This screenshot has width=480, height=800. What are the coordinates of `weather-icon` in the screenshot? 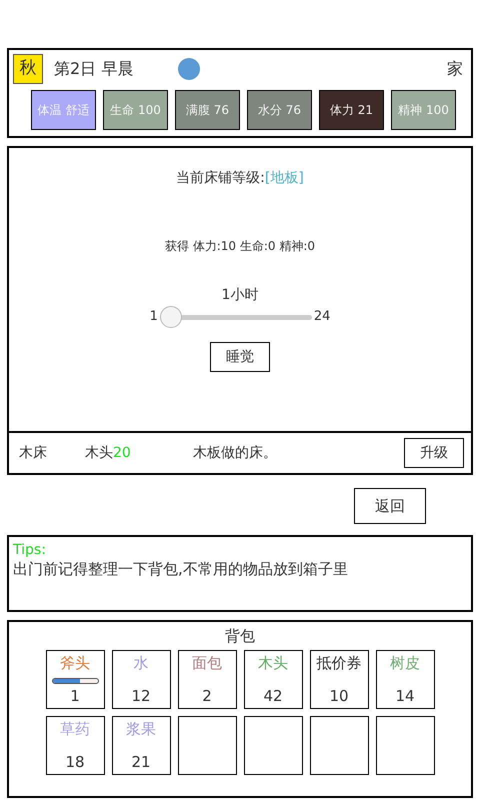 It's located at (189, 69).